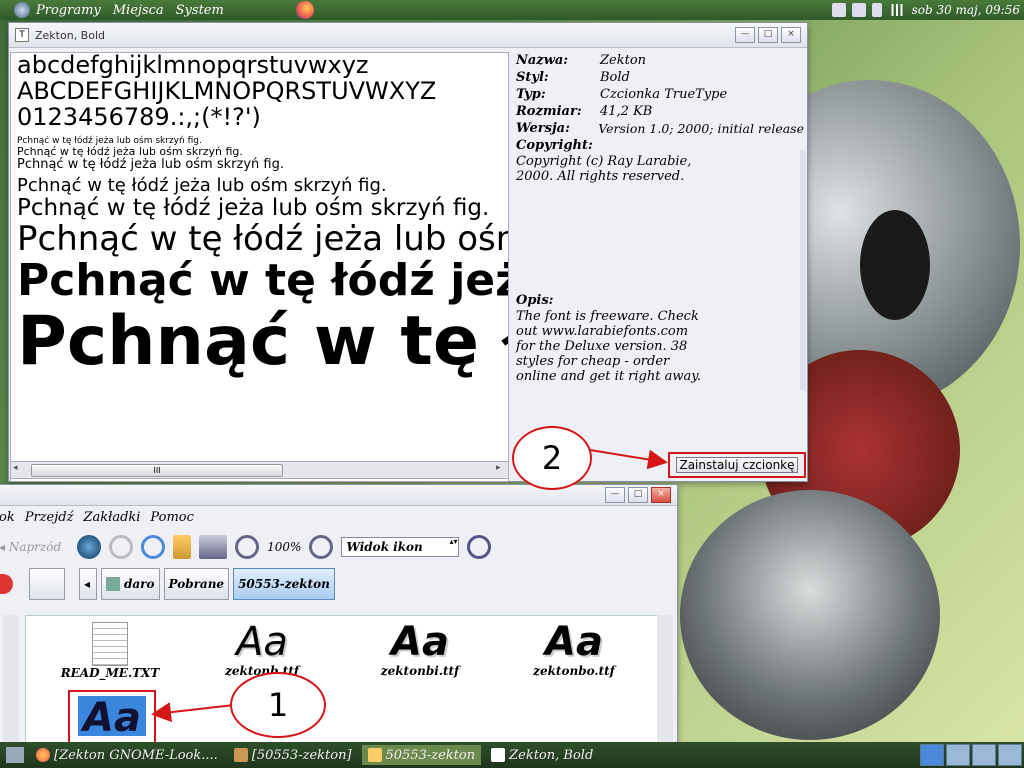 The image size is (1024, 768). I want to click on system-tray: sob 30 maj, 09:56, so click(925, 10).